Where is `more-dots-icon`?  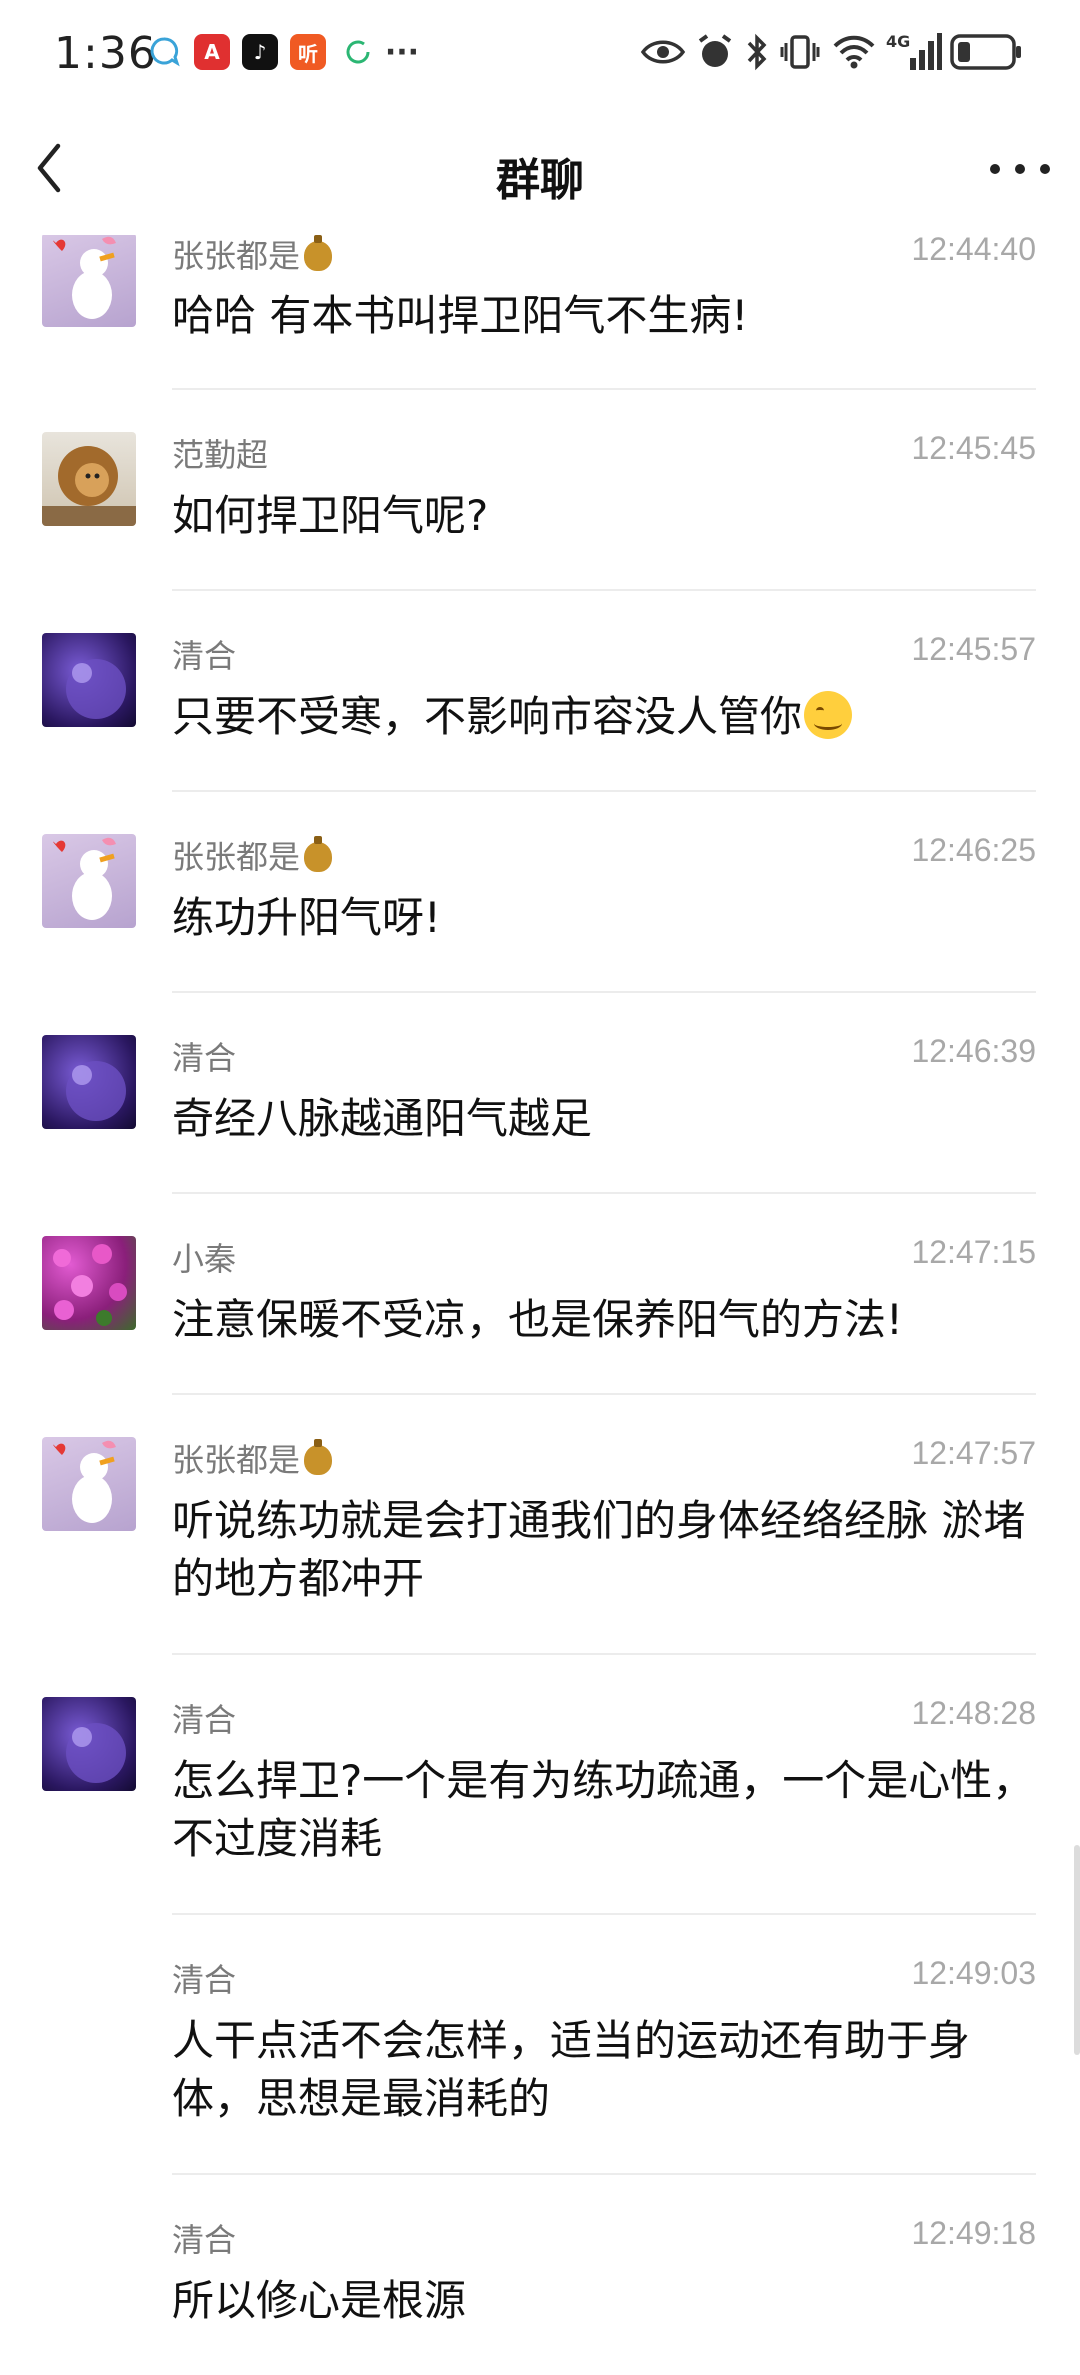
more-dots-icon is located at coordinates (995, 169).